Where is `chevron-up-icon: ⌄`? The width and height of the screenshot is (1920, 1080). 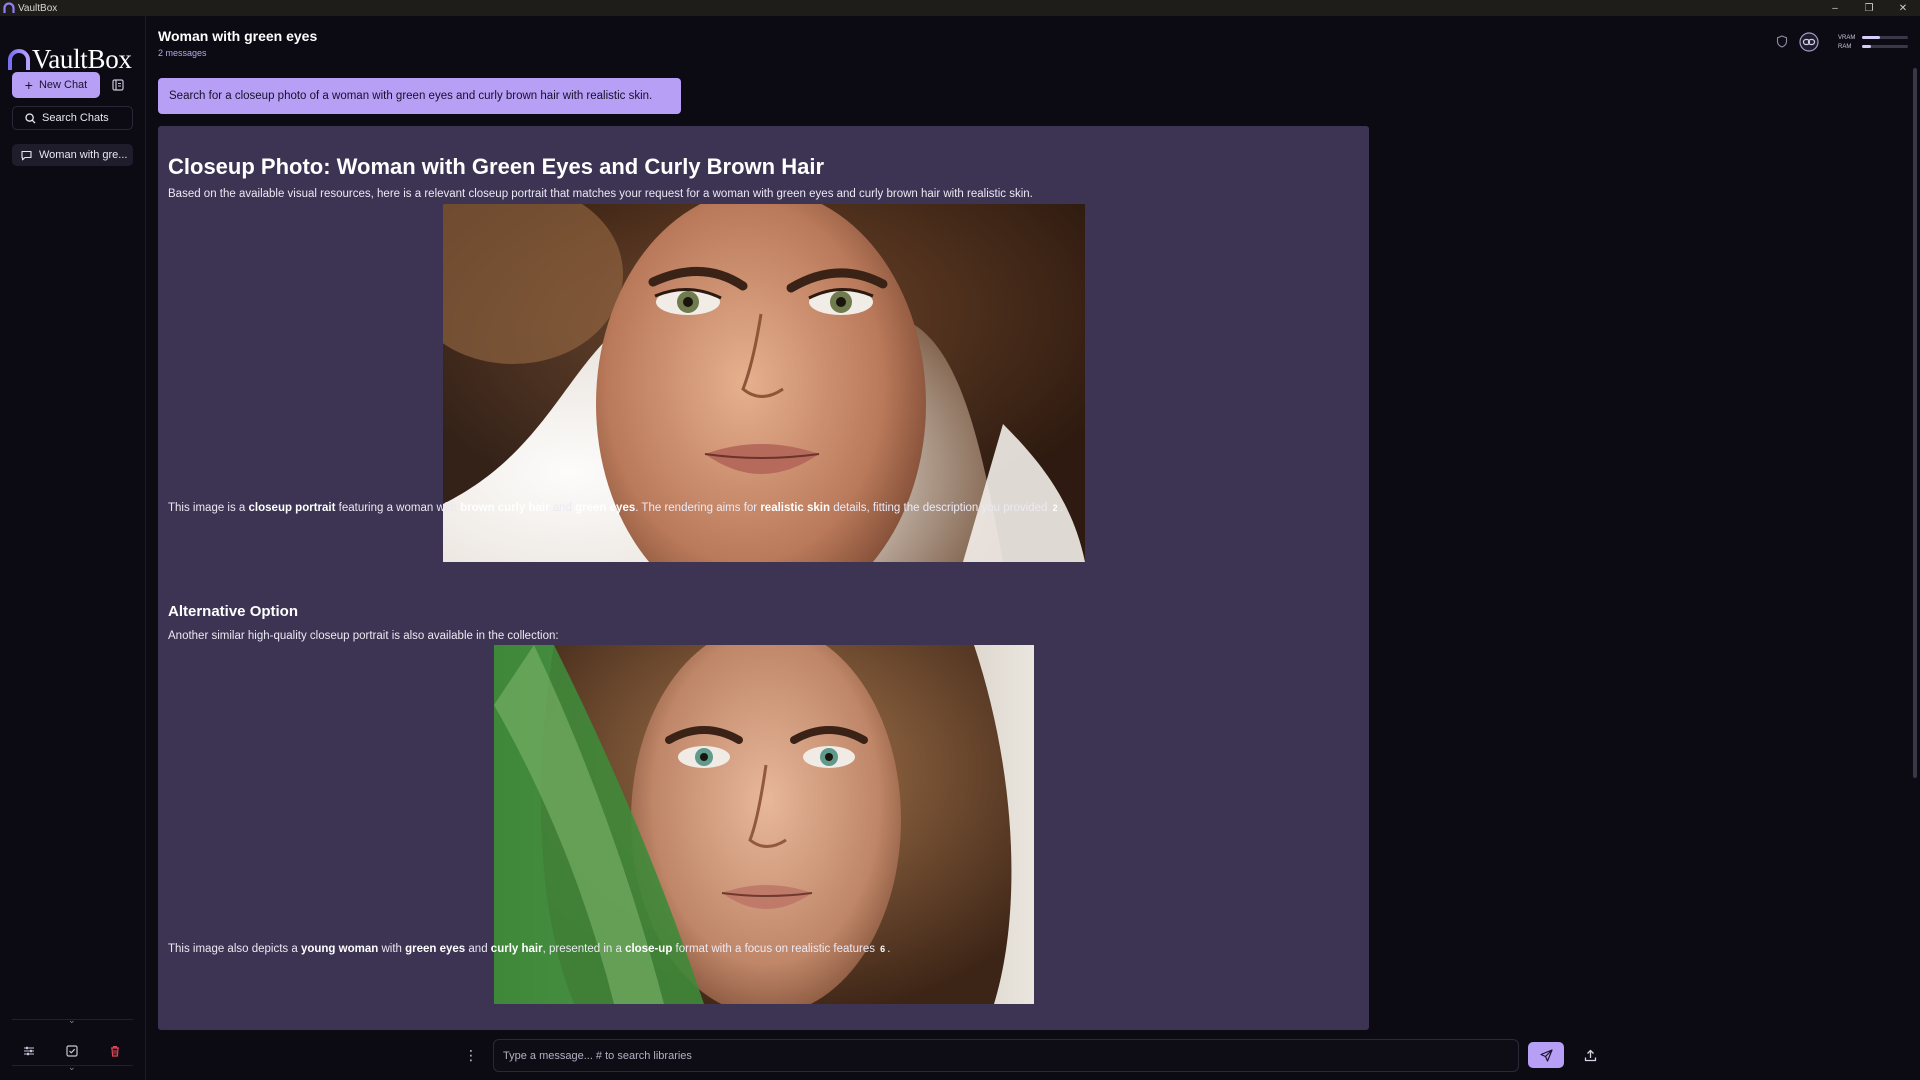 chevron-up-icon: ⌄ is located at coordinates (72, 1020).